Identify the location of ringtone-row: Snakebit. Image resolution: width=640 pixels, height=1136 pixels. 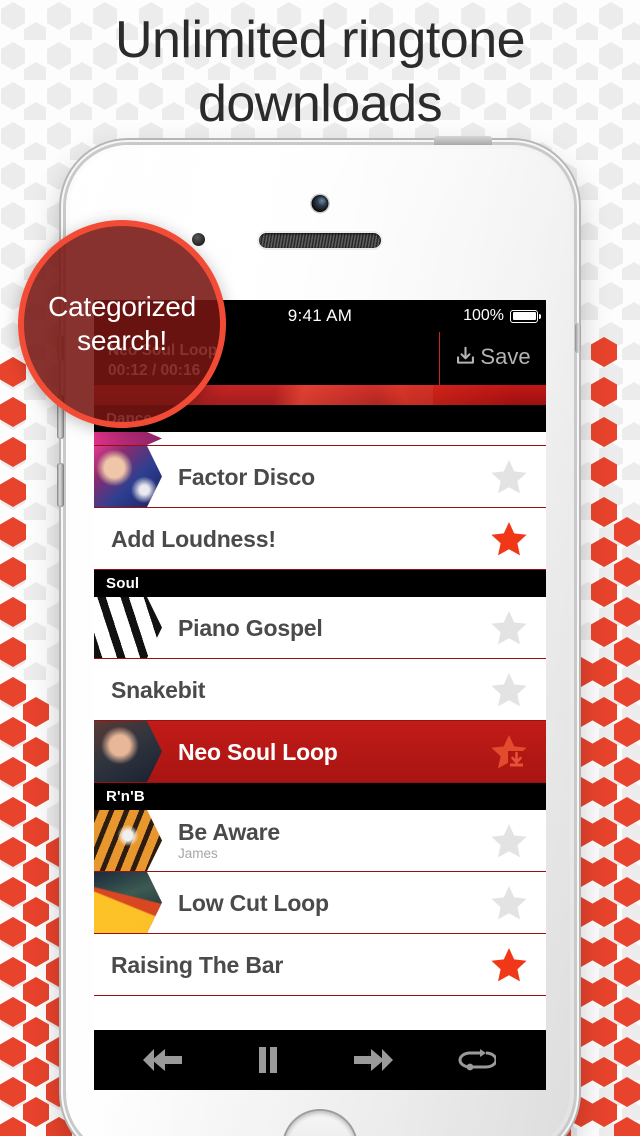
(320, 690).